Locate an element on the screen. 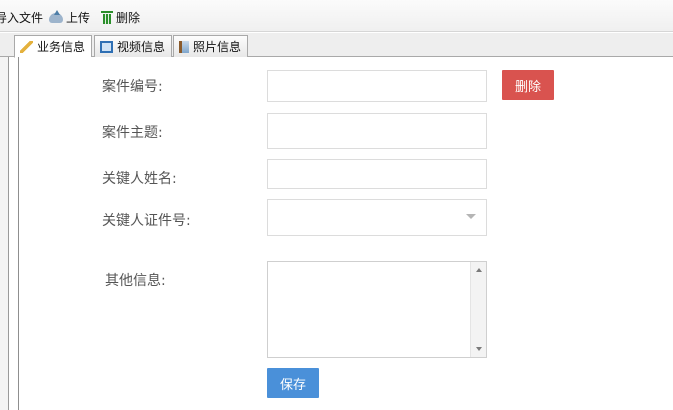  case-number-field is located at coordinates (377, 86).